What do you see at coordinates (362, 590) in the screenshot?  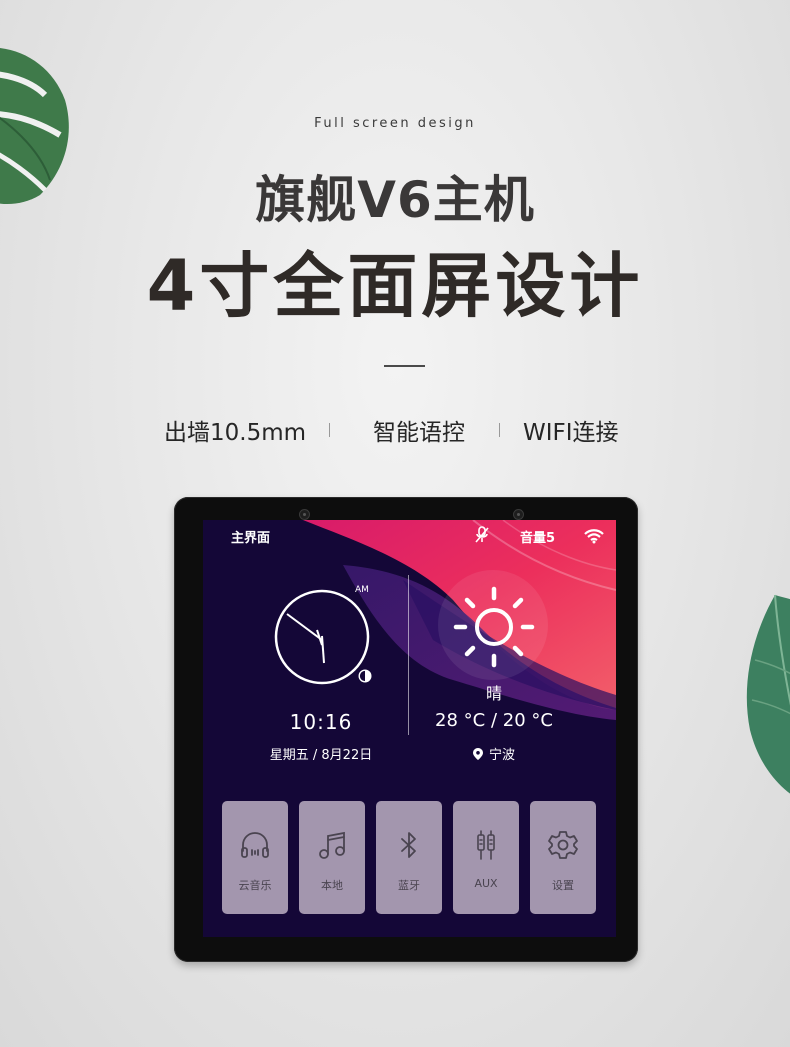 I see `am-pm-label: AM` at bounding box center [362, 590].